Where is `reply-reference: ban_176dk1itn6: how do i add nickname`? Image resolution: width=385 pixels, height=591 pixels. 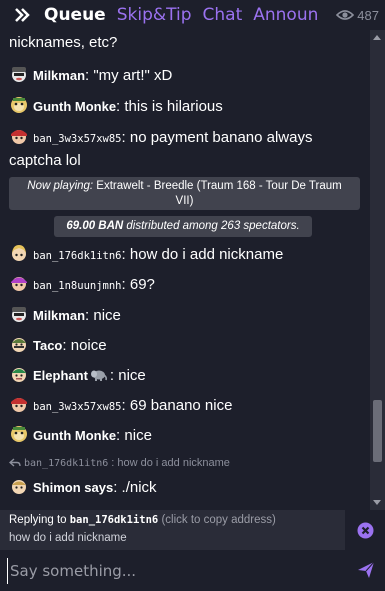 reply-reference: ban_176dk1itn6: how do i add nickname is located at coordinates (119, 463).